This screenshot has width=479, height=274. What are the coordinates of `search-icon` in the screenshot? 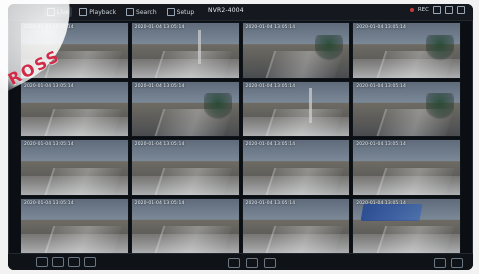 It's located at (130, 12).